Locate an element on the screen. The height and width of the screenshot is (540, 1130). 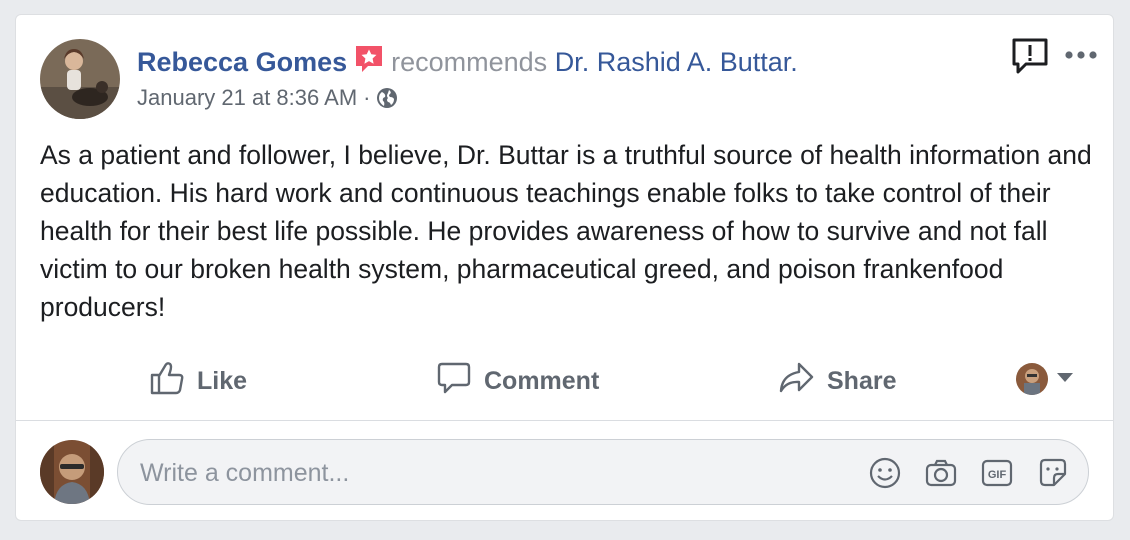
like-label: Like is located at coordinates (222, 380).